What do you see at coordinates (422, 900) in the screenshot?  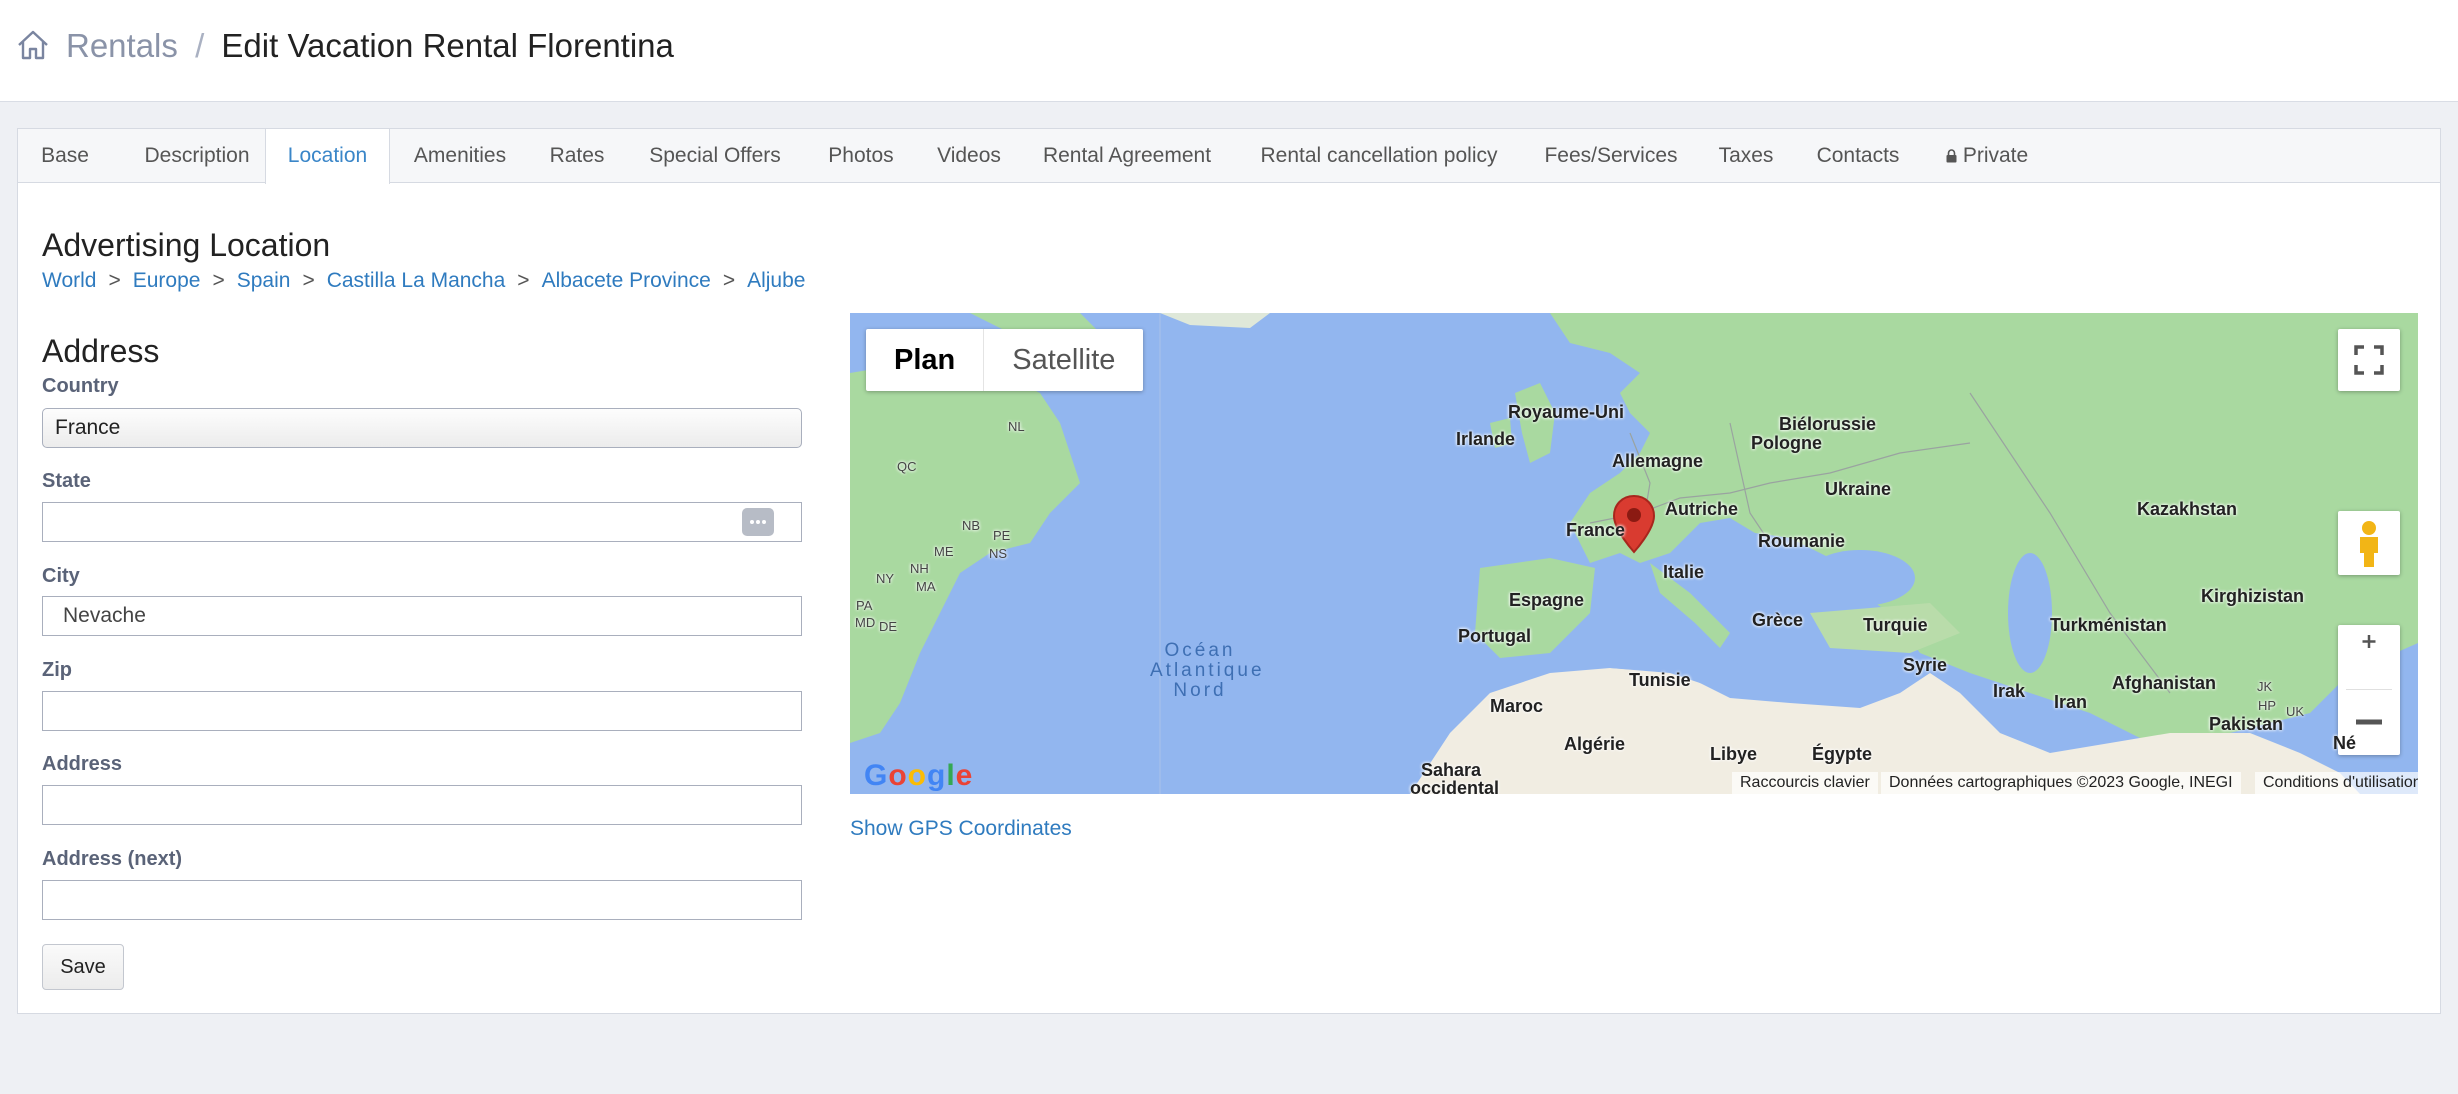 I see `address-next-input` at bounding box center [422, 900].